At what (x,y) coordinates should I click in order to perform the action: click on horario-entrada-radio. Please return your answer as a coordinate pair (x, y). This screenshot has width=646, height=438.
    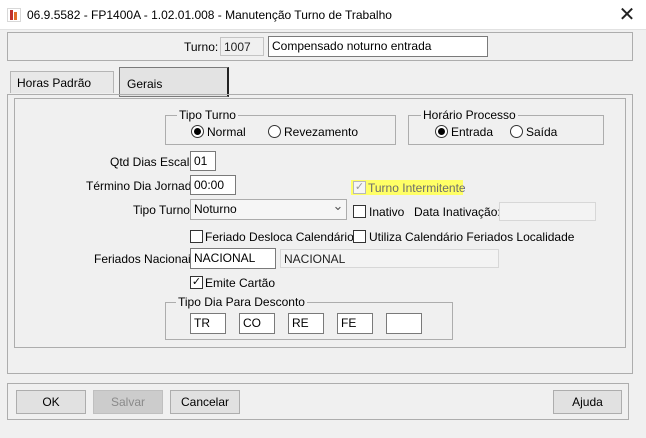
    Looking at the image, I should click on (441, 131).